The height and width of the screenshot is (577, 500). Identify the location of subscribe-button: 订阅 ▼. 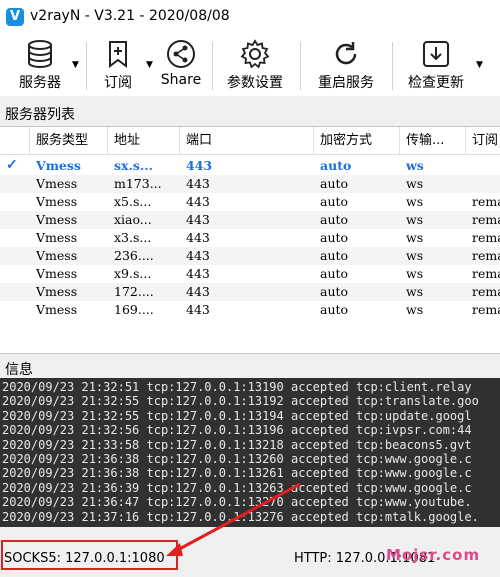
(122, 65).